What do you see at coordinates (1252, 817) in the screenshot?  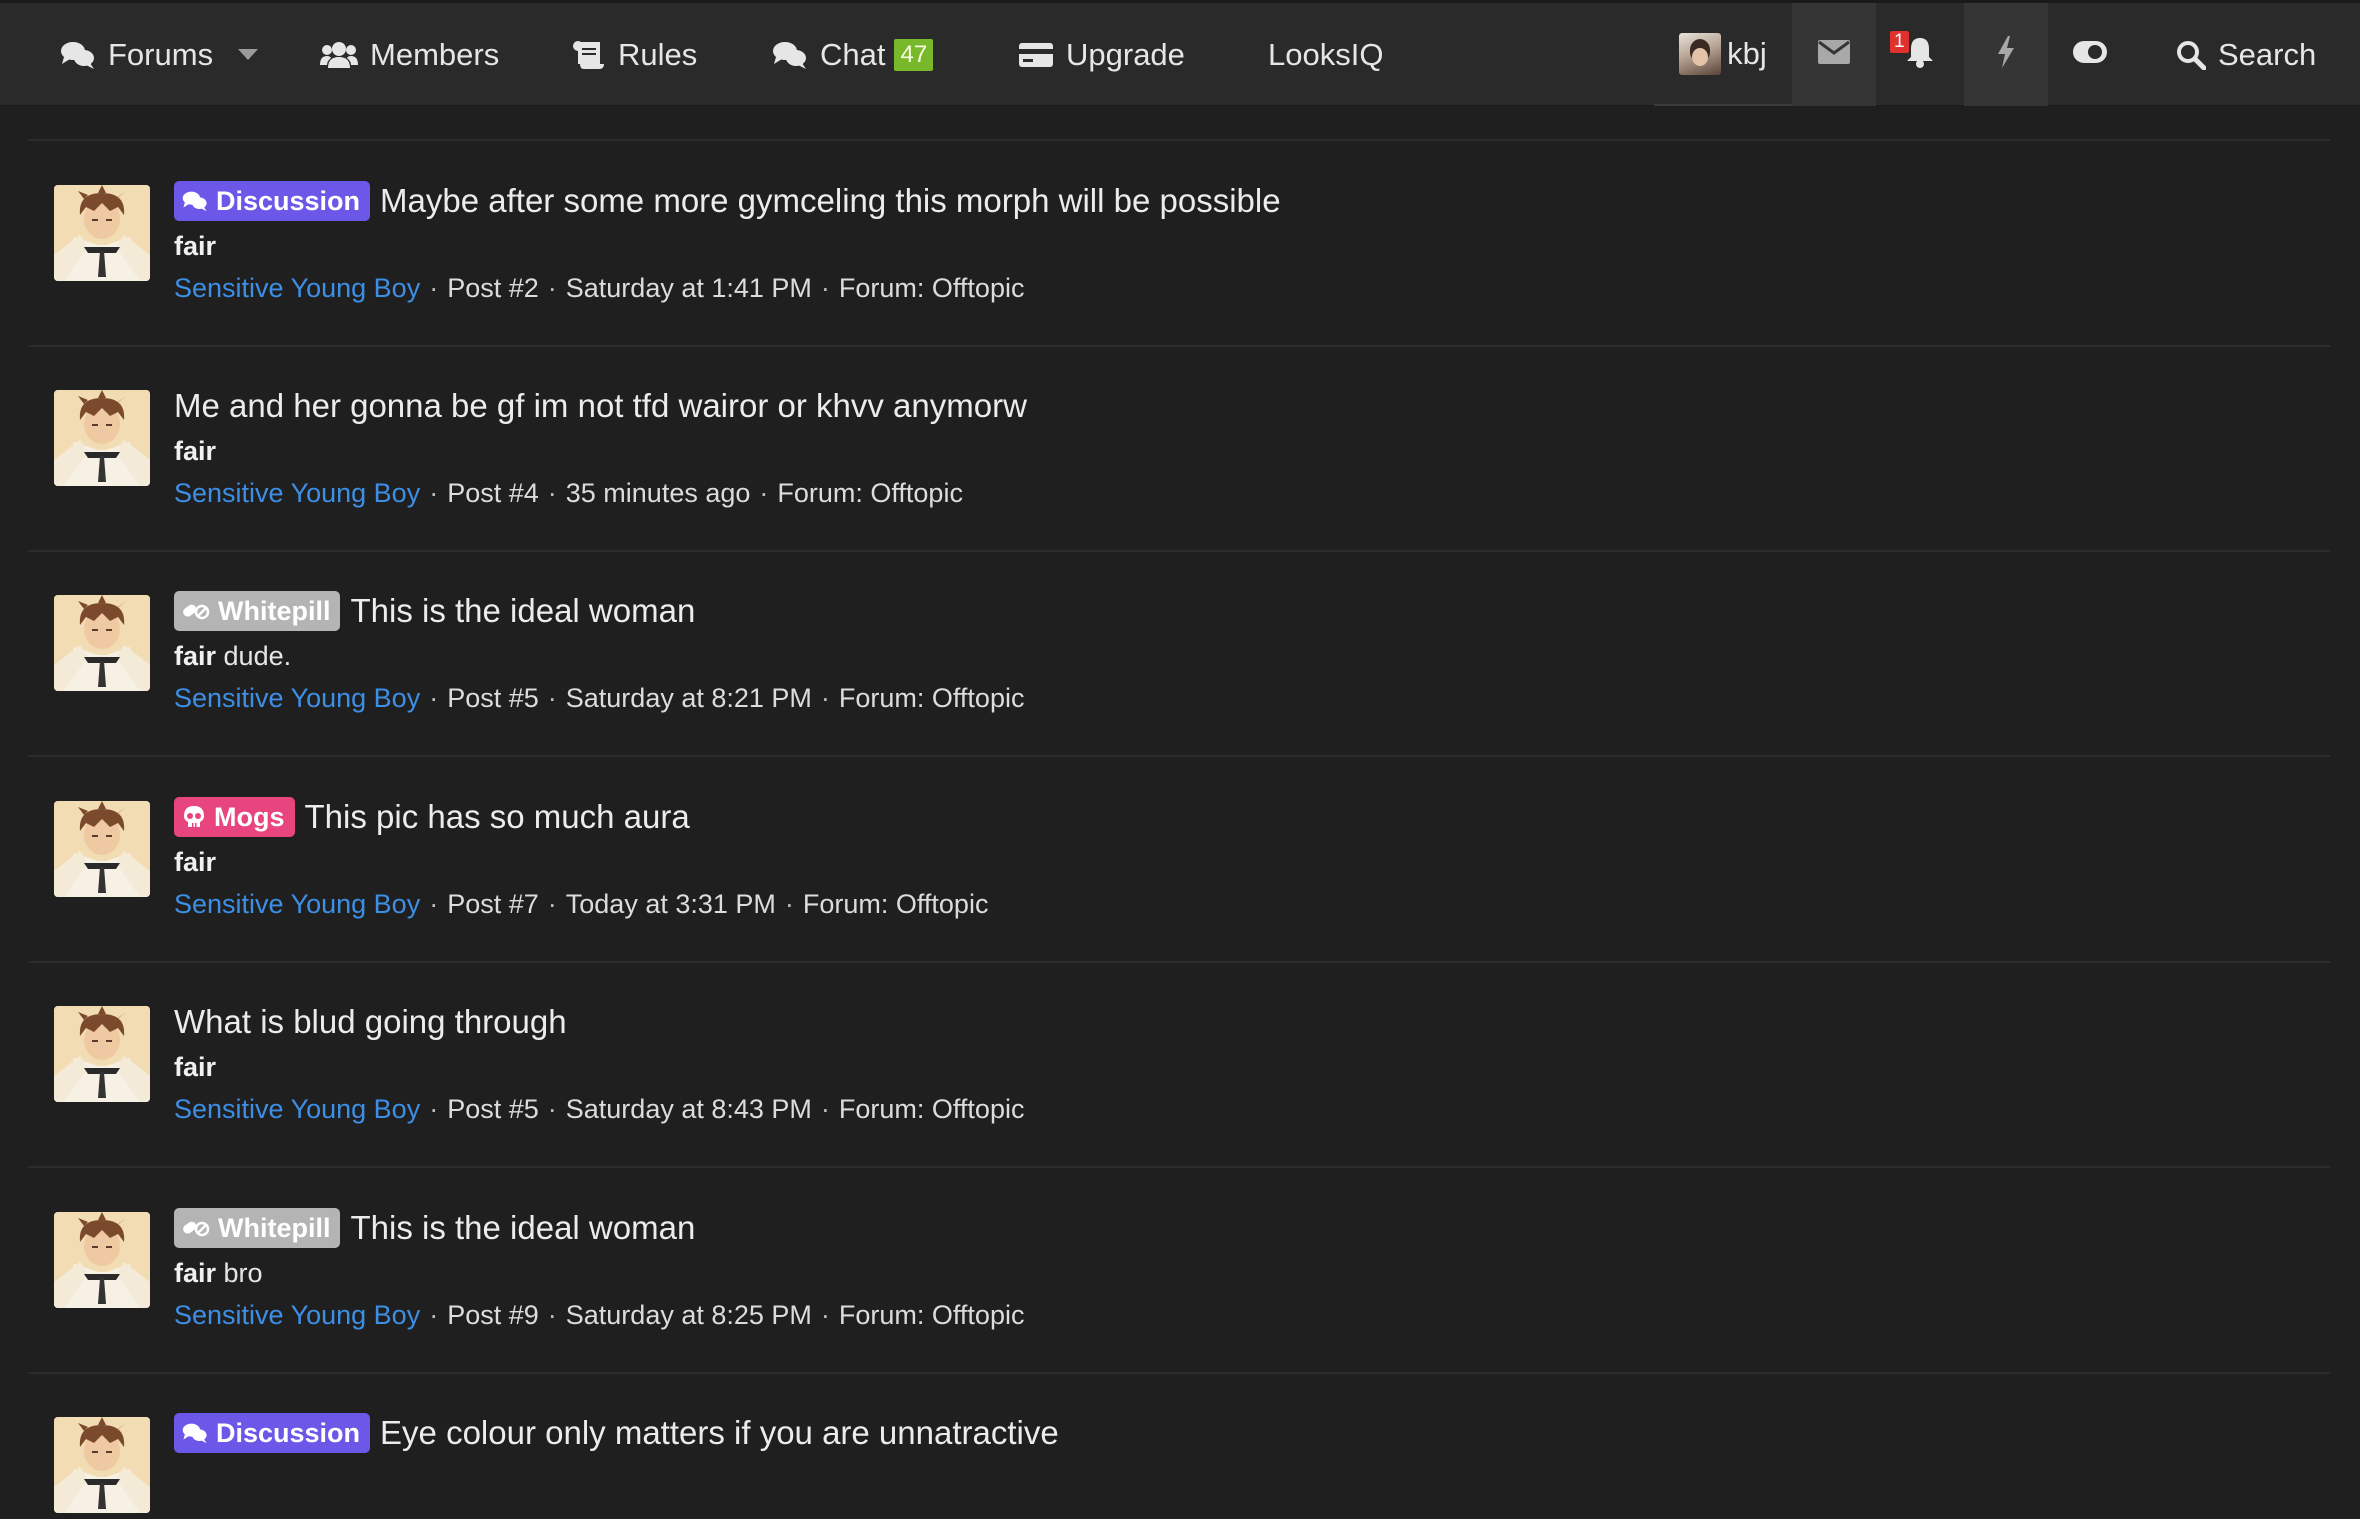 I see `result-title-line: Mogs This pic has so much aura` at bounding box center [1252, 817].